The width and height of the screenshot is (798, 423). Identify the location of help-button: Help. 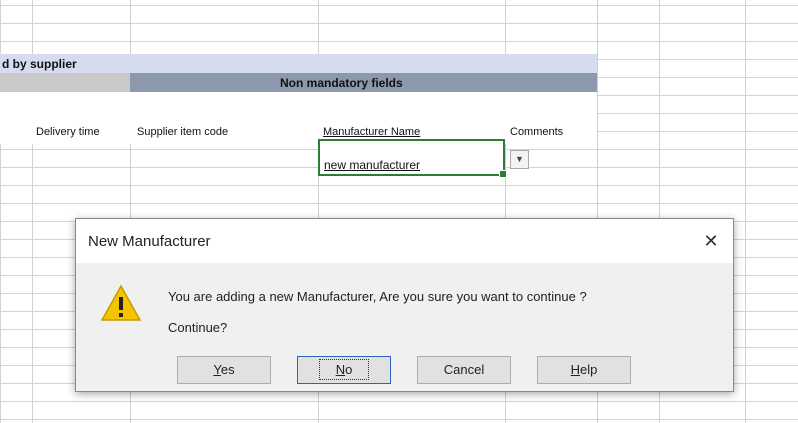
(584, 370).